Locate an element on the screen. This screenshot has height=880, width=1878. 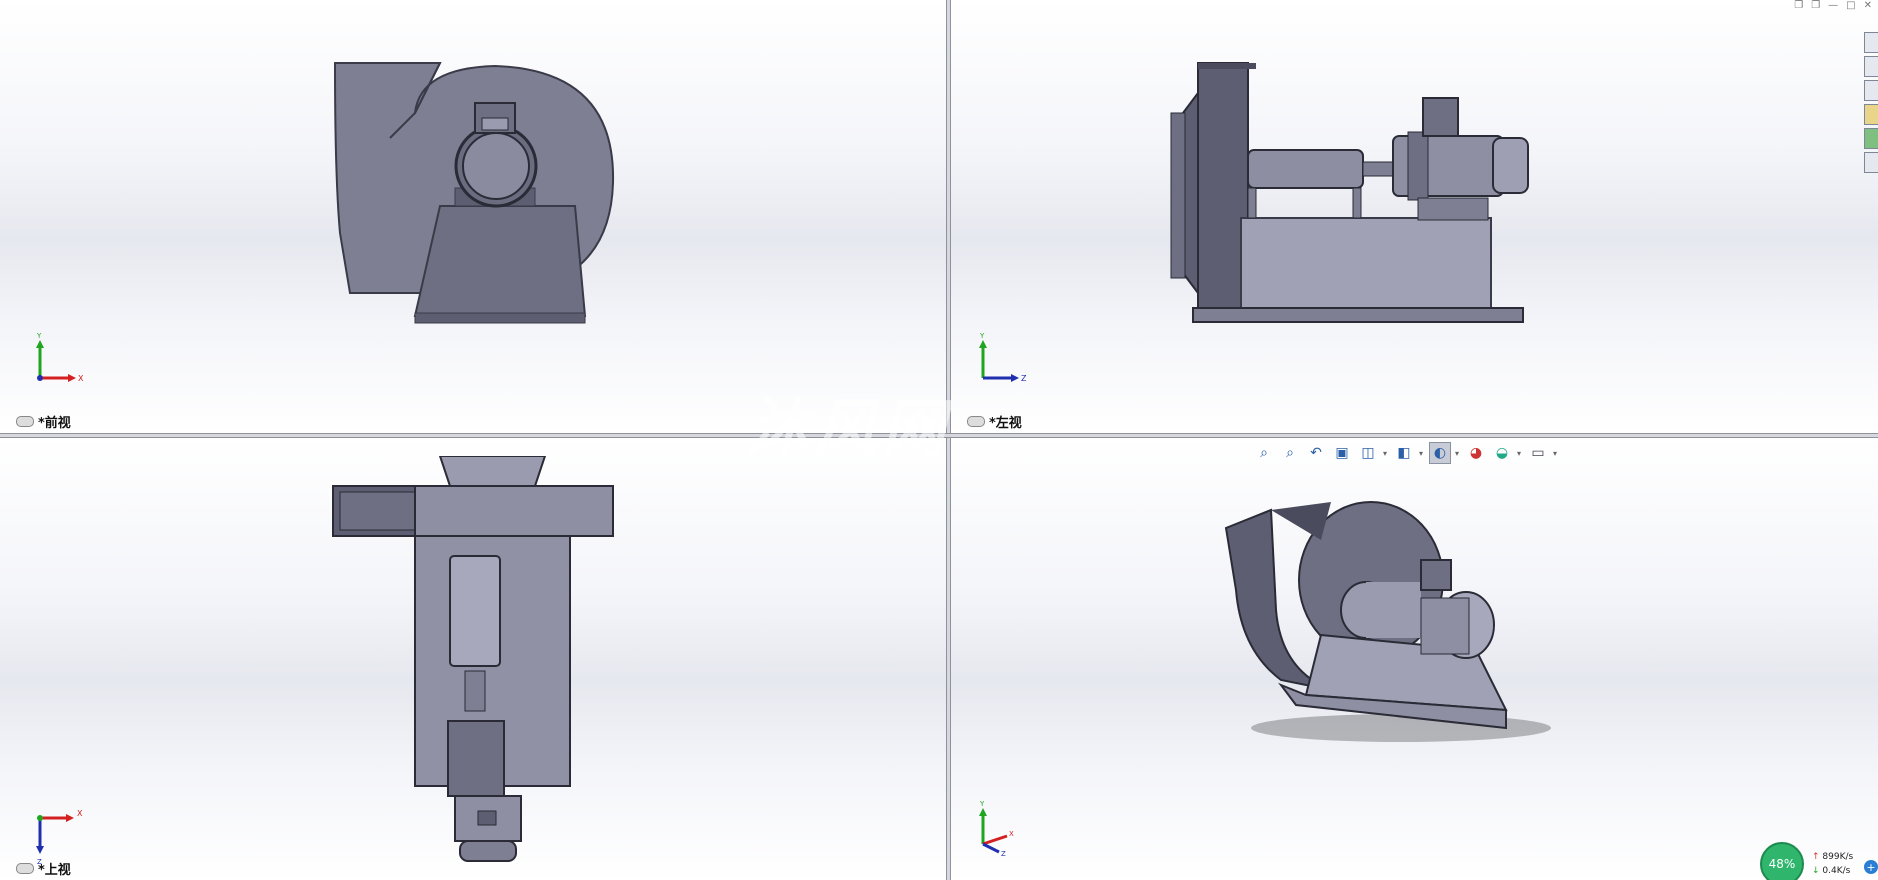
zoom-to-area-icon: ⌕ is located at coordinates (1290, 453).